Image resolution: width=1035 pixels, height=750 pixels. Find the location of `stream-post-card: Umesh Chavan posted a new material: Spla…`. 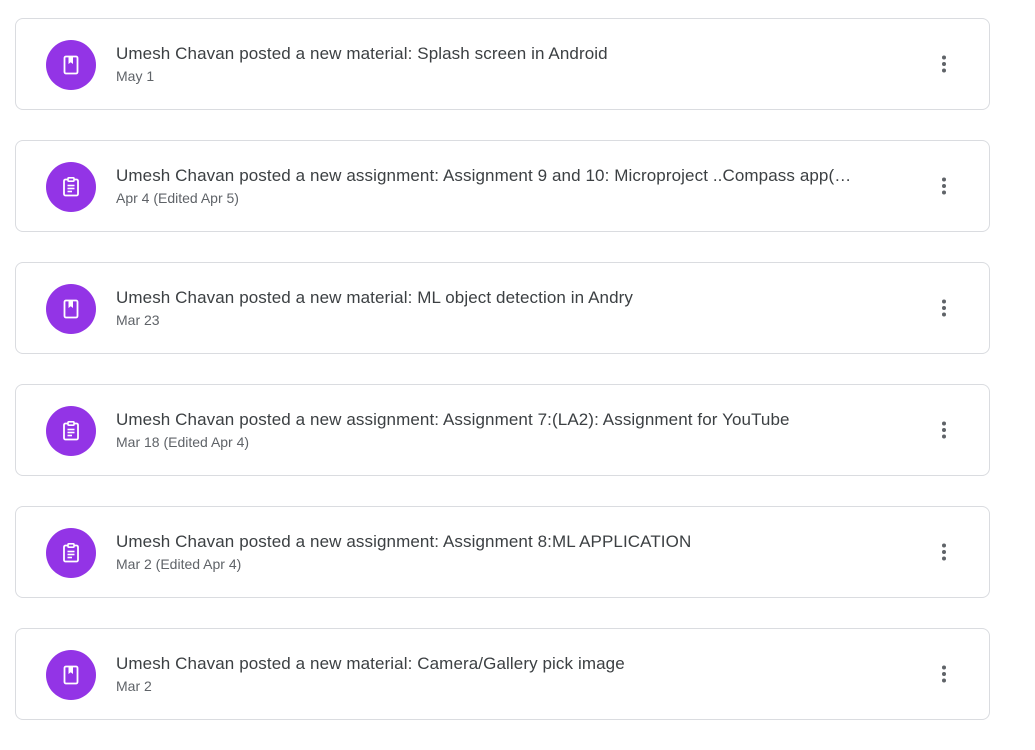

stream-post-card: Umesh Chavan posted a new material: Spla… is located at coordinates (502, 64).